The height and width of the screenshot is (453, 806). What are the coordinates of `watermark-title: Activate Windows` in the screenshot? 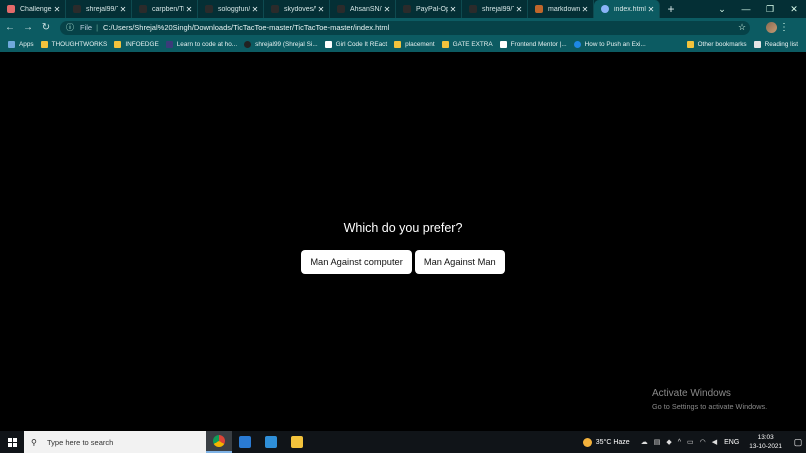 It's located at (691, 393).